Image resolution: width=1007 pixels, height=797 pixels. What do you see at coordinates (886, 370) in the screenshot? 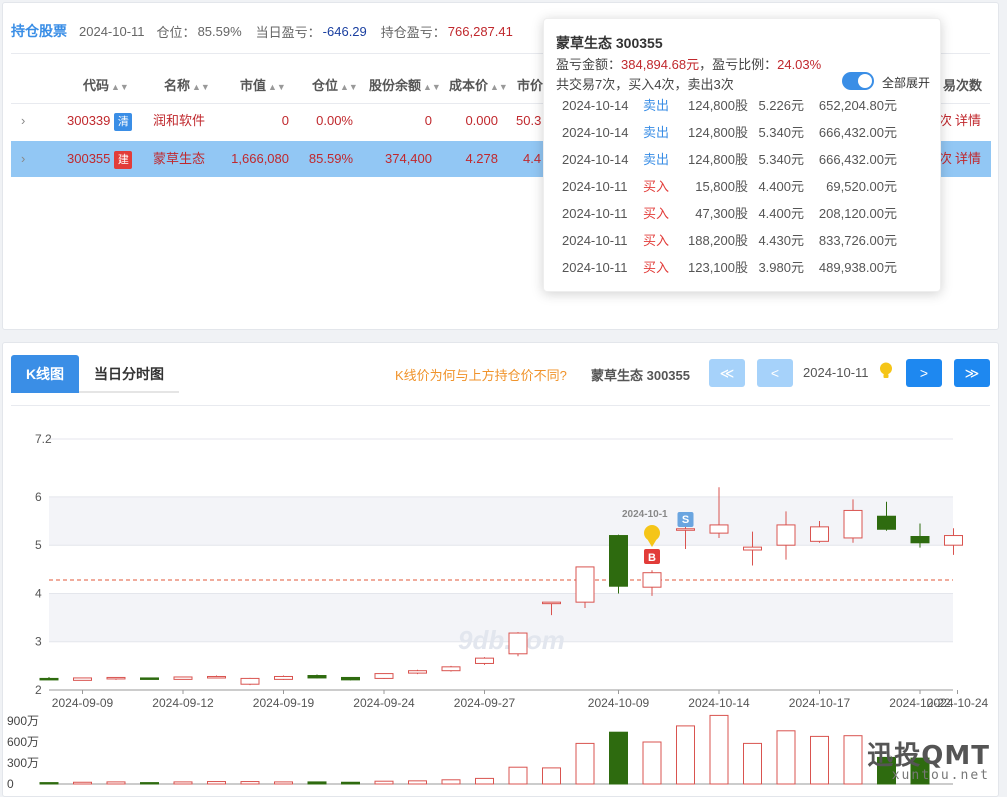
I see `bulb-icon` at bounding box center [886, 370].